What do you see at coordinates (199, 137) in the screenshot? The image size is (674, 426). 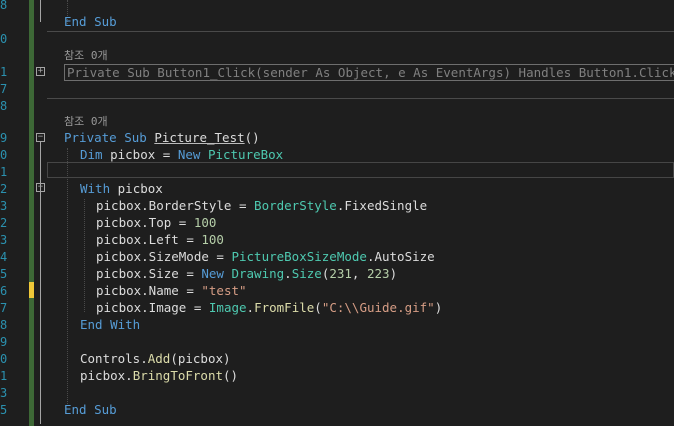 I see `method-name: Picture_Test` at bounding box center [199, 137].